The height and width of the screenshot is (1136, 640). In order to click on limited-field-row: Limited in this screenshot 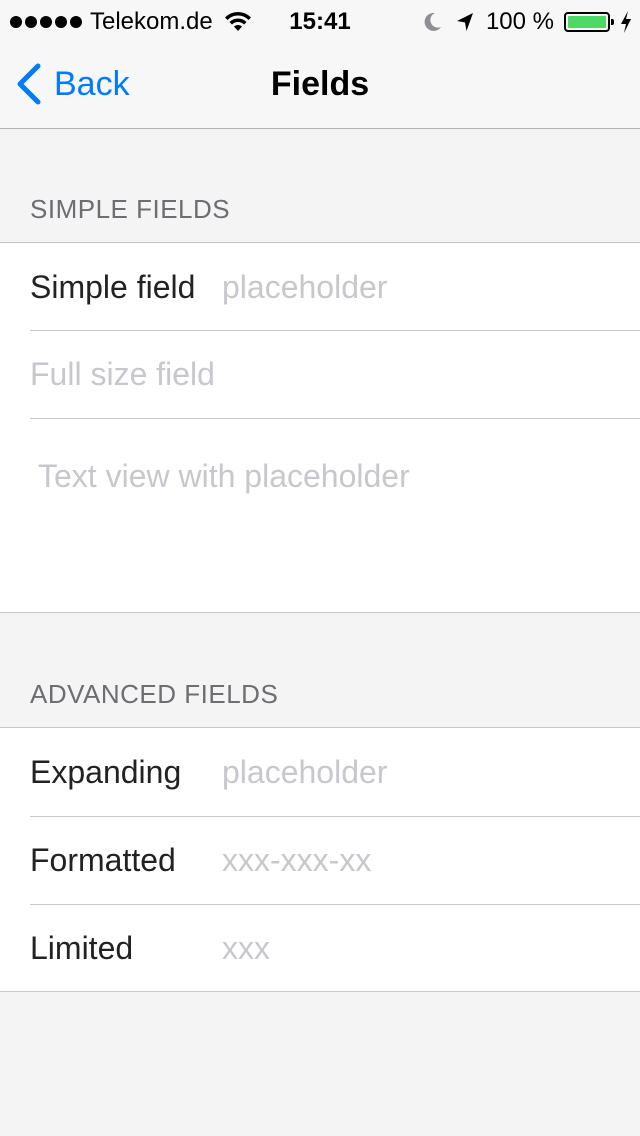, I will do `click(320, 948)`.